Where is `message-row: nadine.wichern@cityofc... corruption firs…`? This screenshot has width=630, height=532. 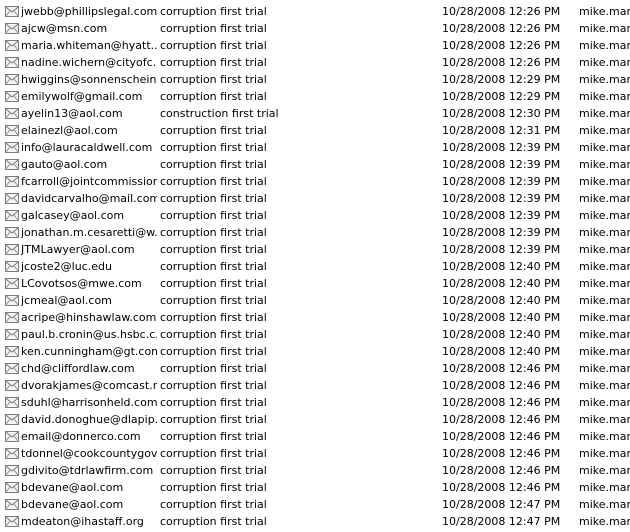 message-row: nadine.wichern@cityofc... corruption firs… is located at coordinates (315, 62).